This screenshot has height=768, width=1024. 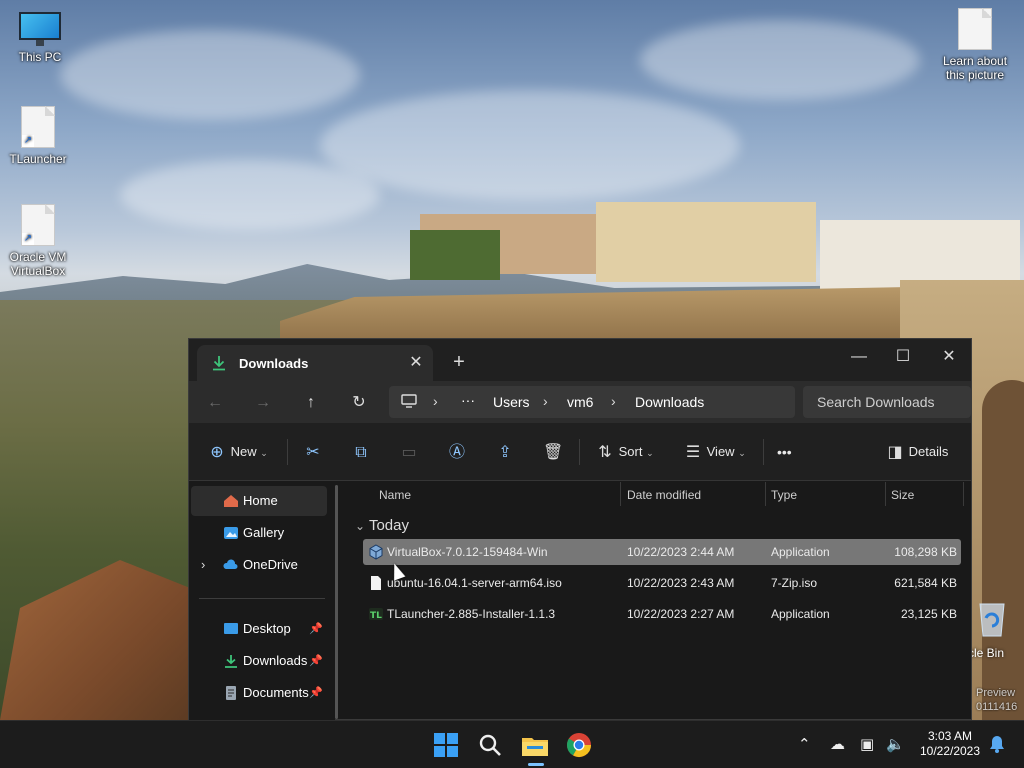 What do you see at coordinates (40, 38) in the screenshot?
I see `desktop-icon-this-pc: This PC` at bounding box center [40, 38].